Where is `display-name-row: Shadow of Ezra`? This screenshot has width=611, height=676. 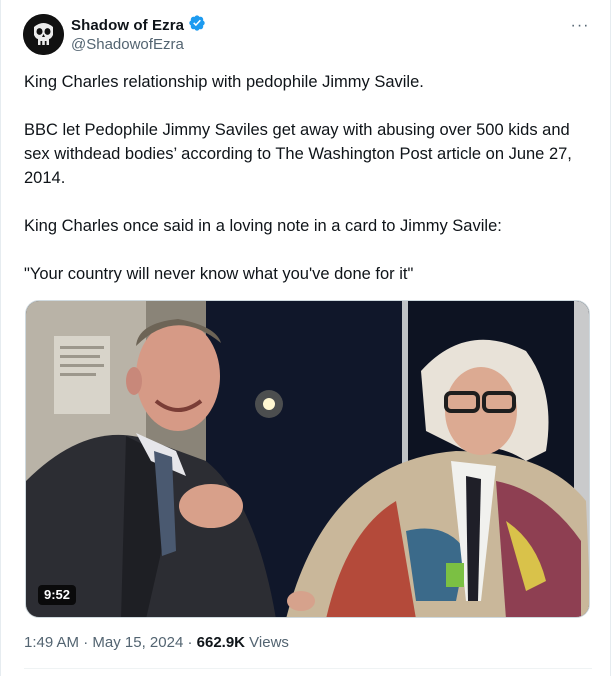 display-name-row: Shadow of Ezra is located at coordinates (138, 25).